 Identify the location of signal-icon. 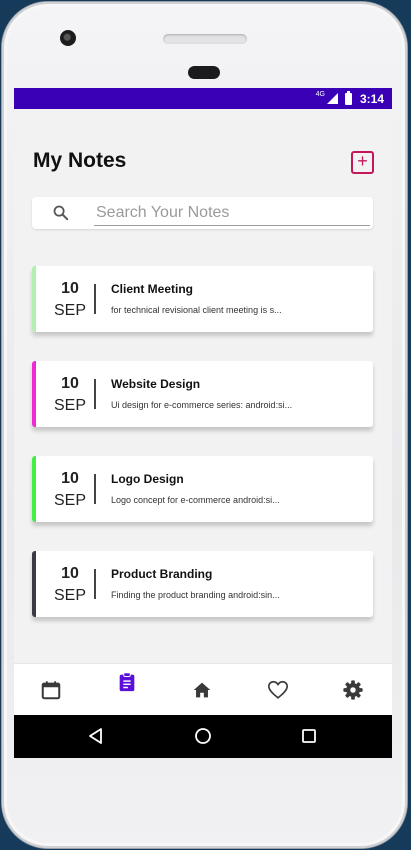
(332, 98).